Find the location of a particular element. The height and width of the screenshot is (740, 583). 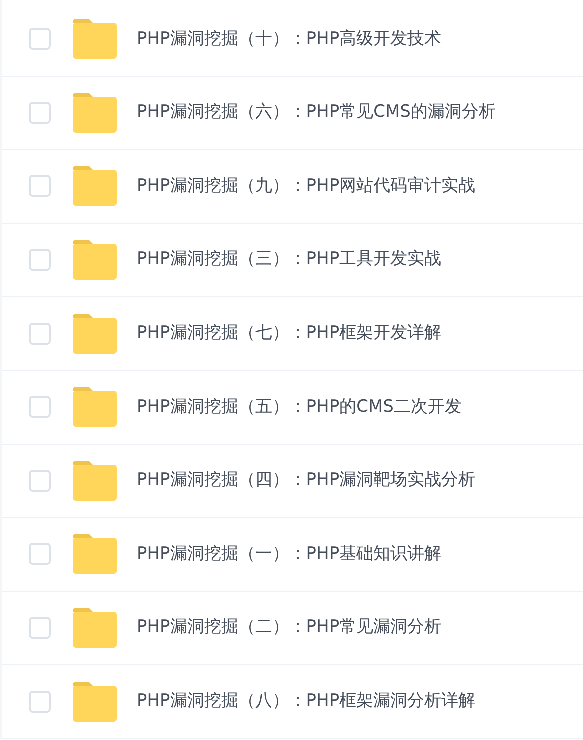

folder-name: PHP漏洞挖掘（八）：PHP框架漏洞分析详解 is located at coordinates (306, 701).